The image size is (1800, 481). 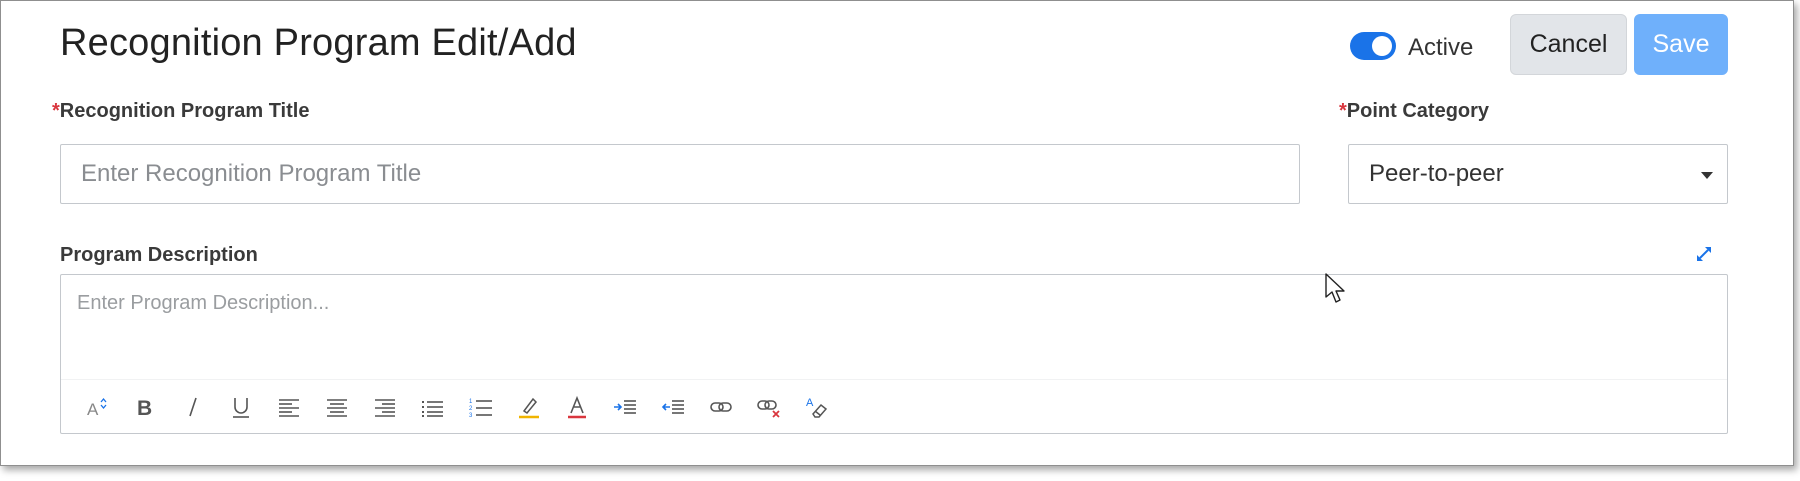 I want to click on font-size-icon: A, so click(x=97, y=407).